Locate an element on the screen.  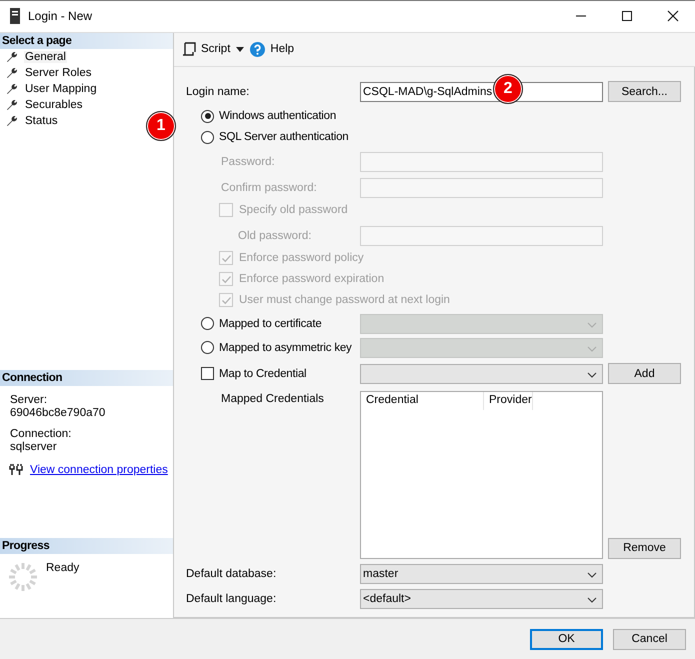
section-header: Select a page is located at coordinates (86, 40).